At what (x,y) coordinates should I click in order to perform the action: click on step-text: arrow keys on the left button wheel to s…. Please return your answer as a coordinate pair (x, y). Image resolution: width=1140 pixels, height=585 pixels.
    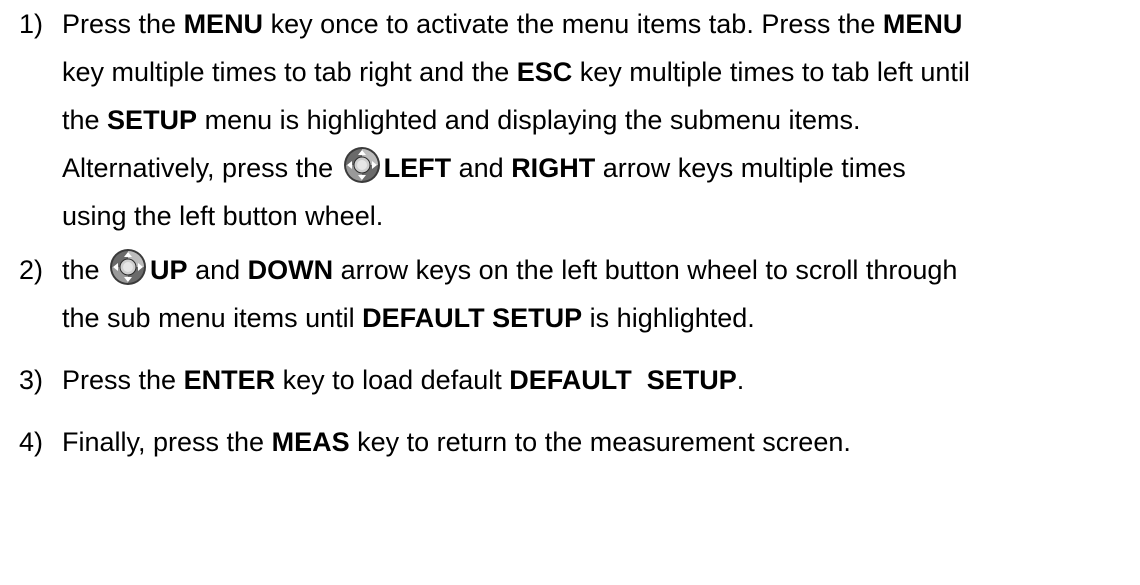
    Looking at the image, I should click on (645, 270).